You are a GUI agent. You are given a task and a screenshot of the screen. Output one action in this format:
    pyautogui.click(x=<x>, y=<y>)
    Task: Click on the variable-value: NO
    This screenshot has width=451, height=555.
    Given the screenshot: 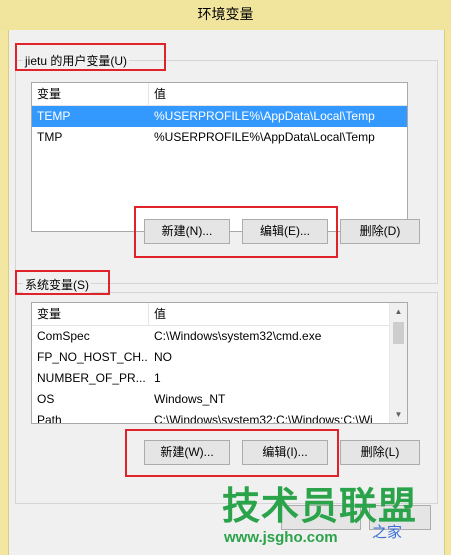 What is the action you would take?
    pyautogui.click(x=163, y=357)
    